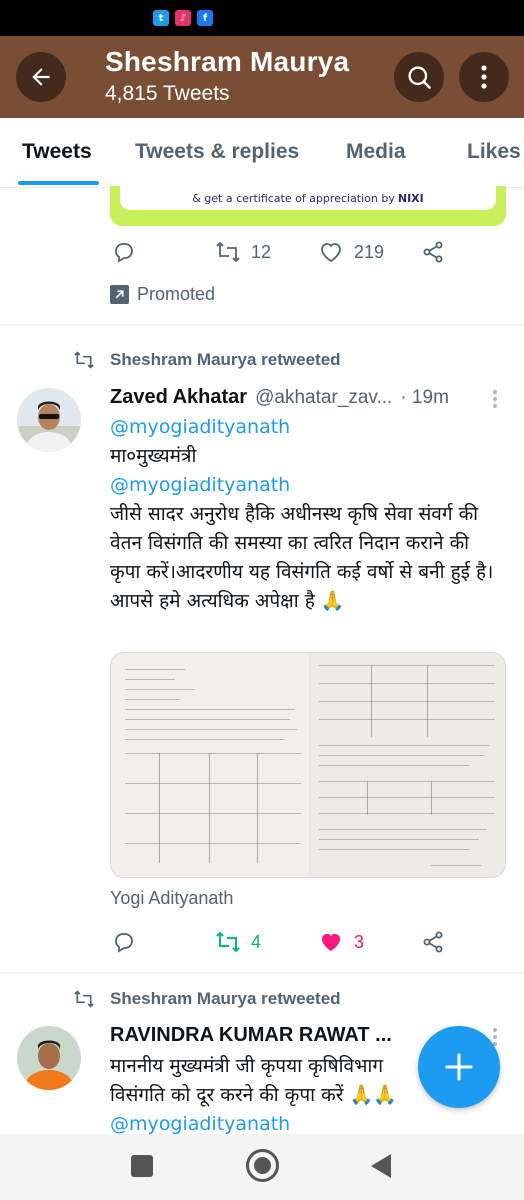 This screenshot has width=524, height=1200. Describe the element at coordinates (243, 252) in the screenshot. I see `retweet-button: 12` at that location.